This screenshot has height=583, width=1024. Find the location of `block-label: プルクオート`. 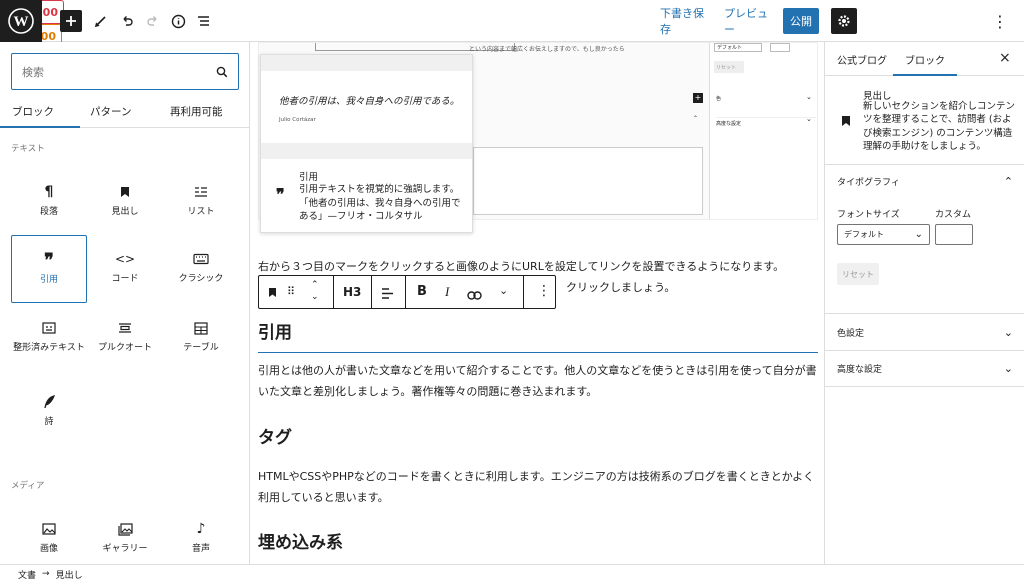

block-label: プルクオート is located at coordinates (124, 348).